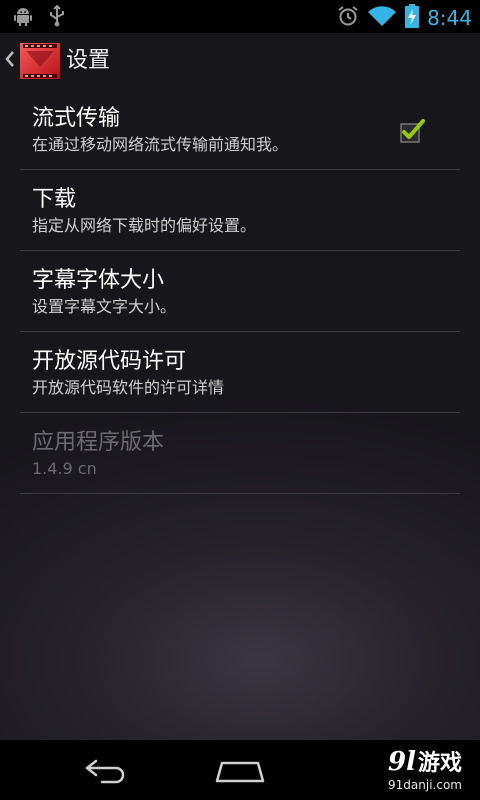  What do you see at coordinates (109, 361) in the screenshot?
I see `pref-title: 开放源代码许可` at bounding box center [109, 361].